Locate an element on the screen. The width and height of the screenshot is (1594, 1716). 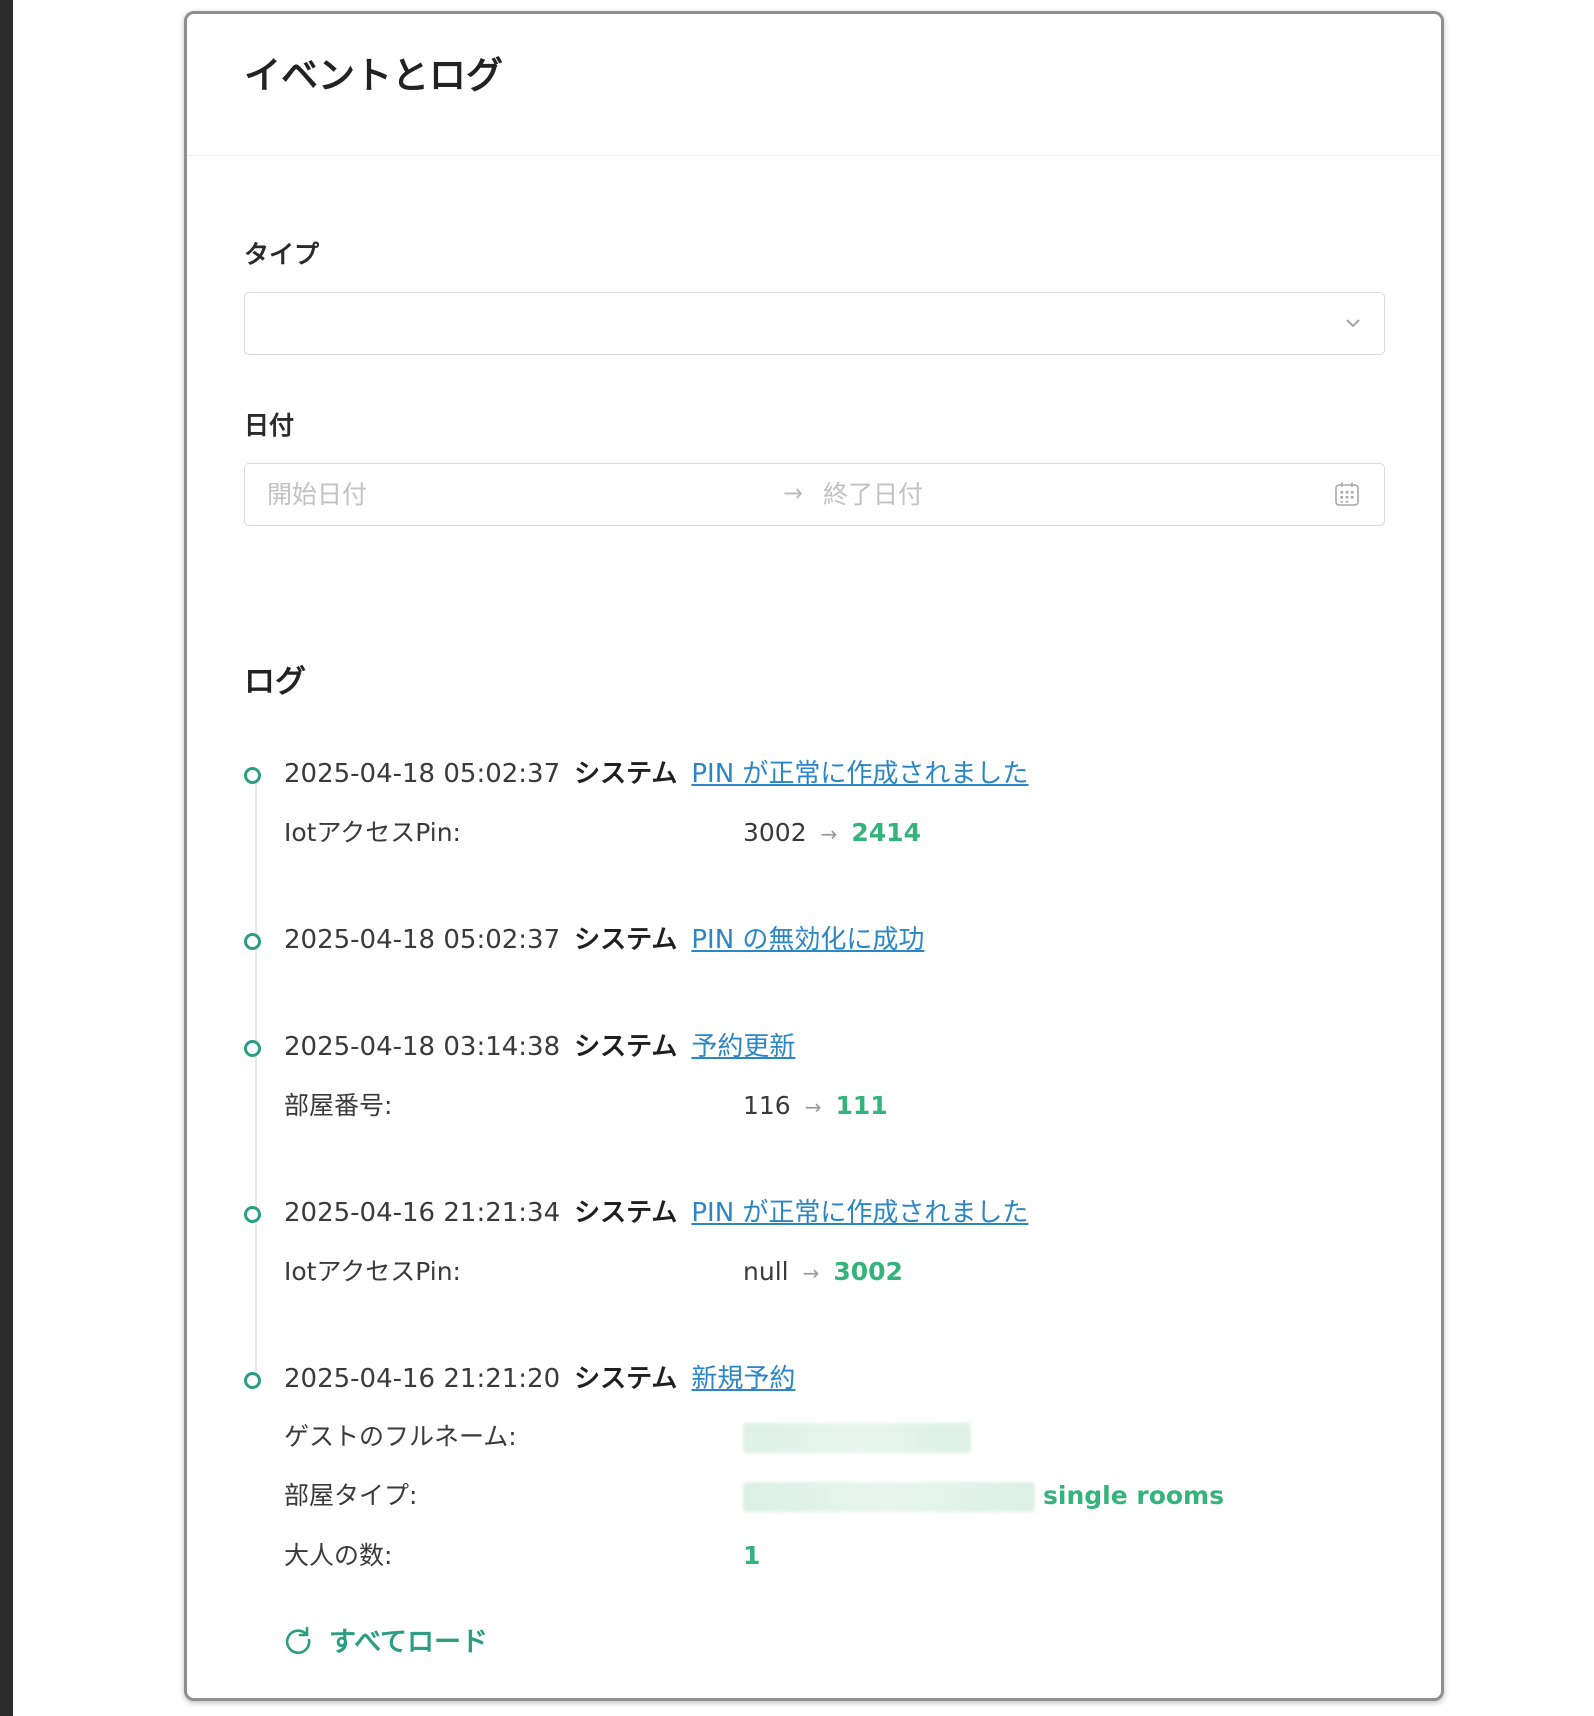
chevron-down-icon is located at coordinates (1353, 323).